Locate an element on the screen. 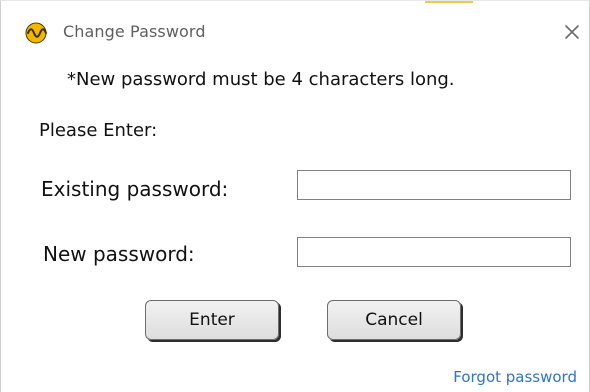 The image size is (590, 392). forgot-password-link: Forgot password is located at coordinates (515, 377).